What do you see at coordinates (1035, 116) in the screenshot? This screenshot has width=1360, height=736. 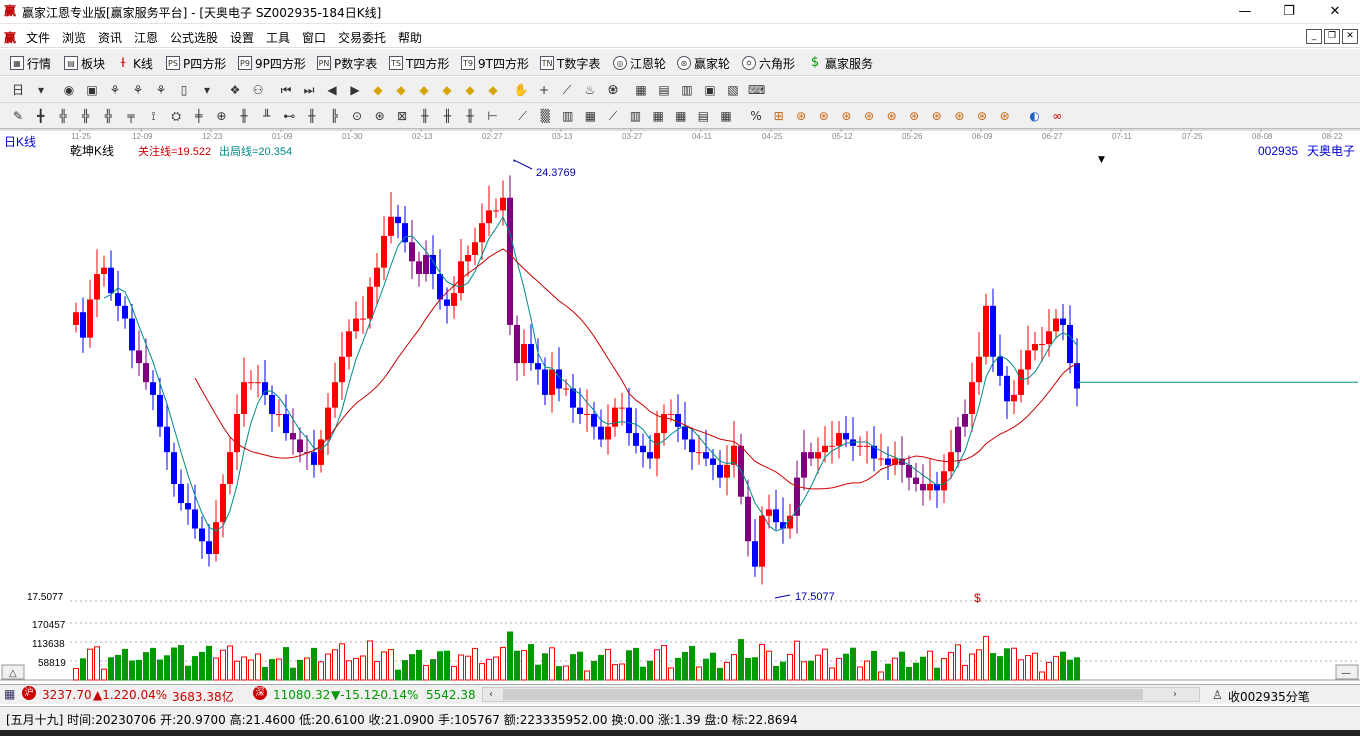 I see `draw-tool-icon: ◐` at bounding box center [1035, 116].